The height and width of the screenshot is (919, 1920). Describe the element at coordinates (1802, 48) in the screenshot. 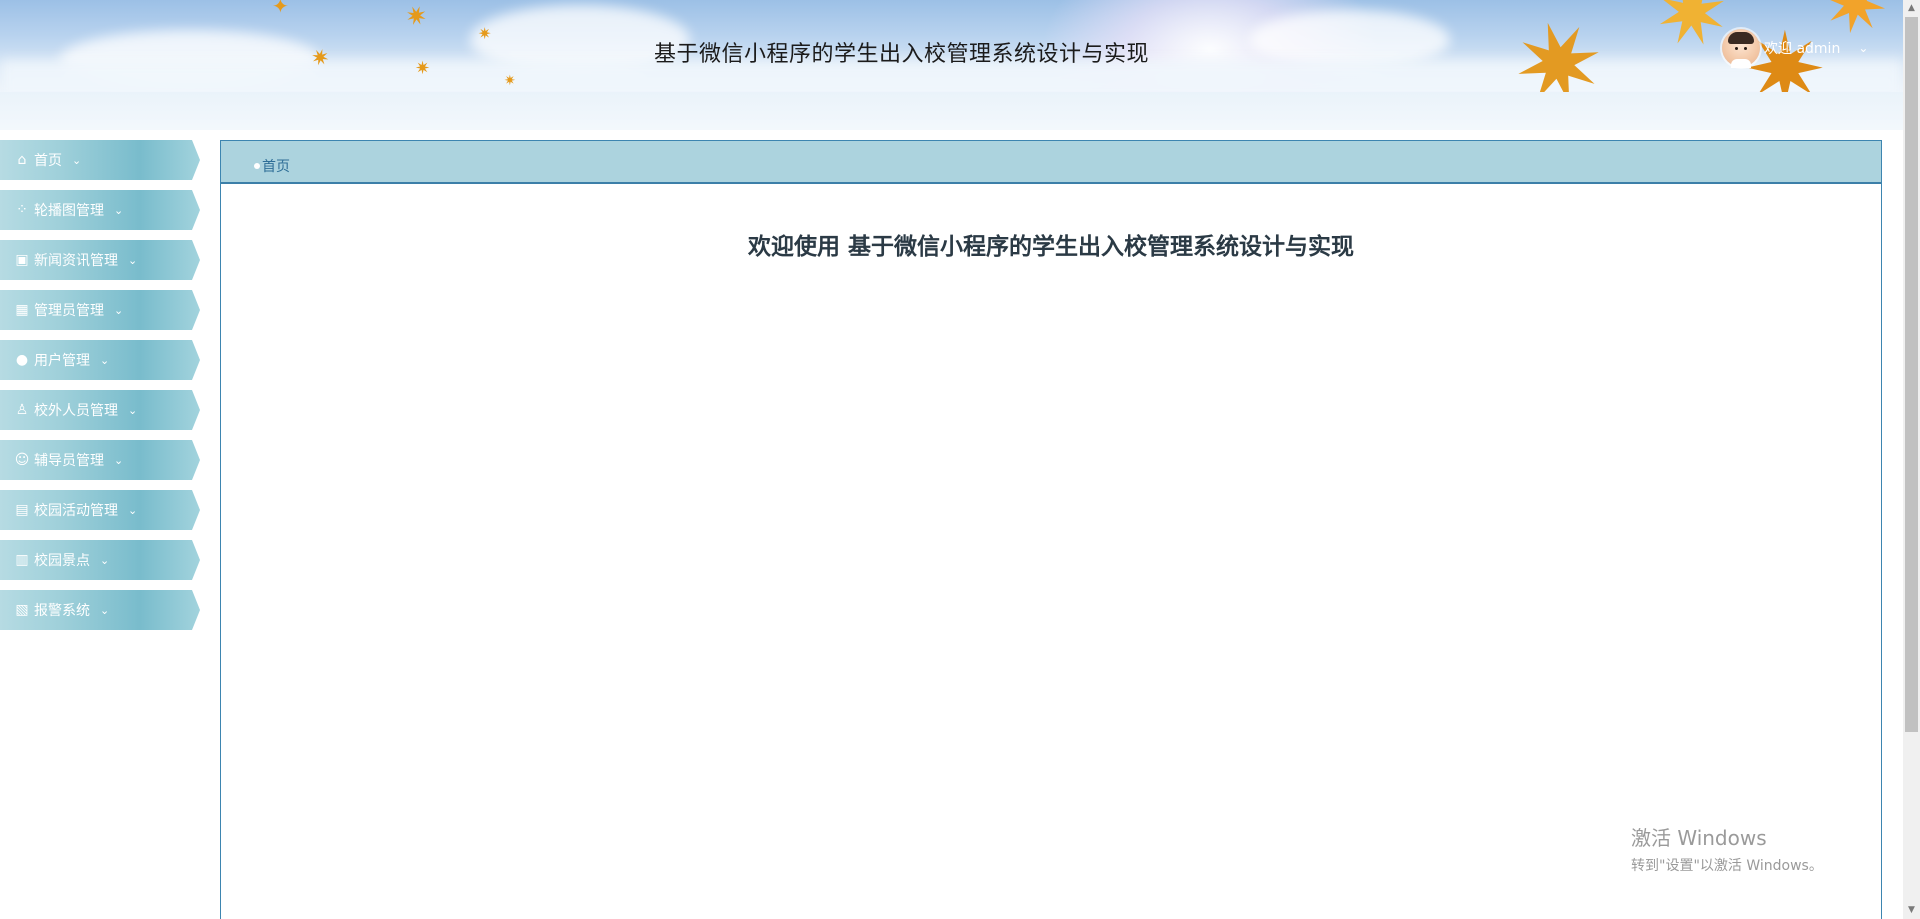

I see `user-welcome-label: 欢迎 admin` at that location.